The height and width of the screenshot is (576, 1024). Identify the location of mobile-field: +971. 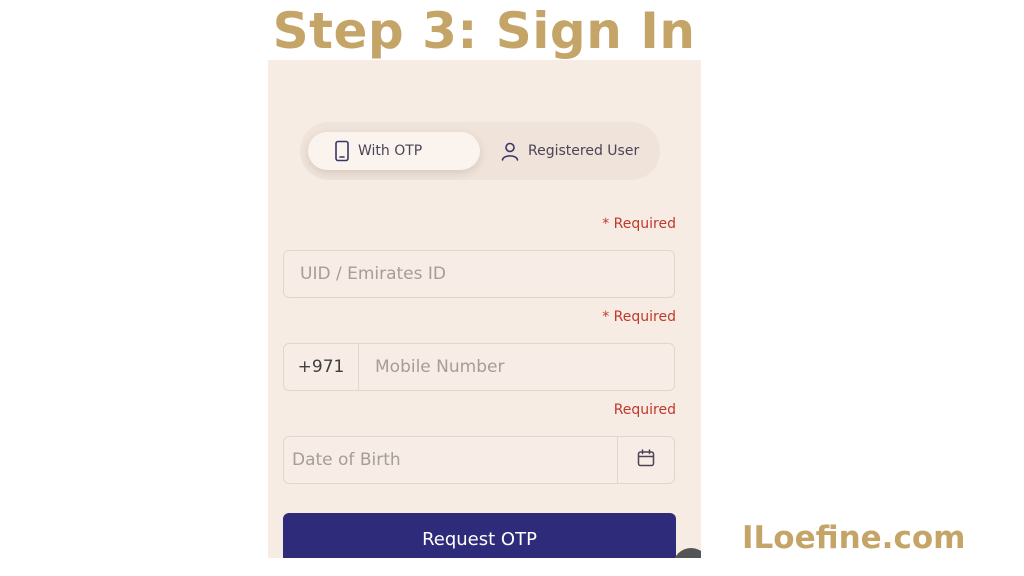
(479, 367).